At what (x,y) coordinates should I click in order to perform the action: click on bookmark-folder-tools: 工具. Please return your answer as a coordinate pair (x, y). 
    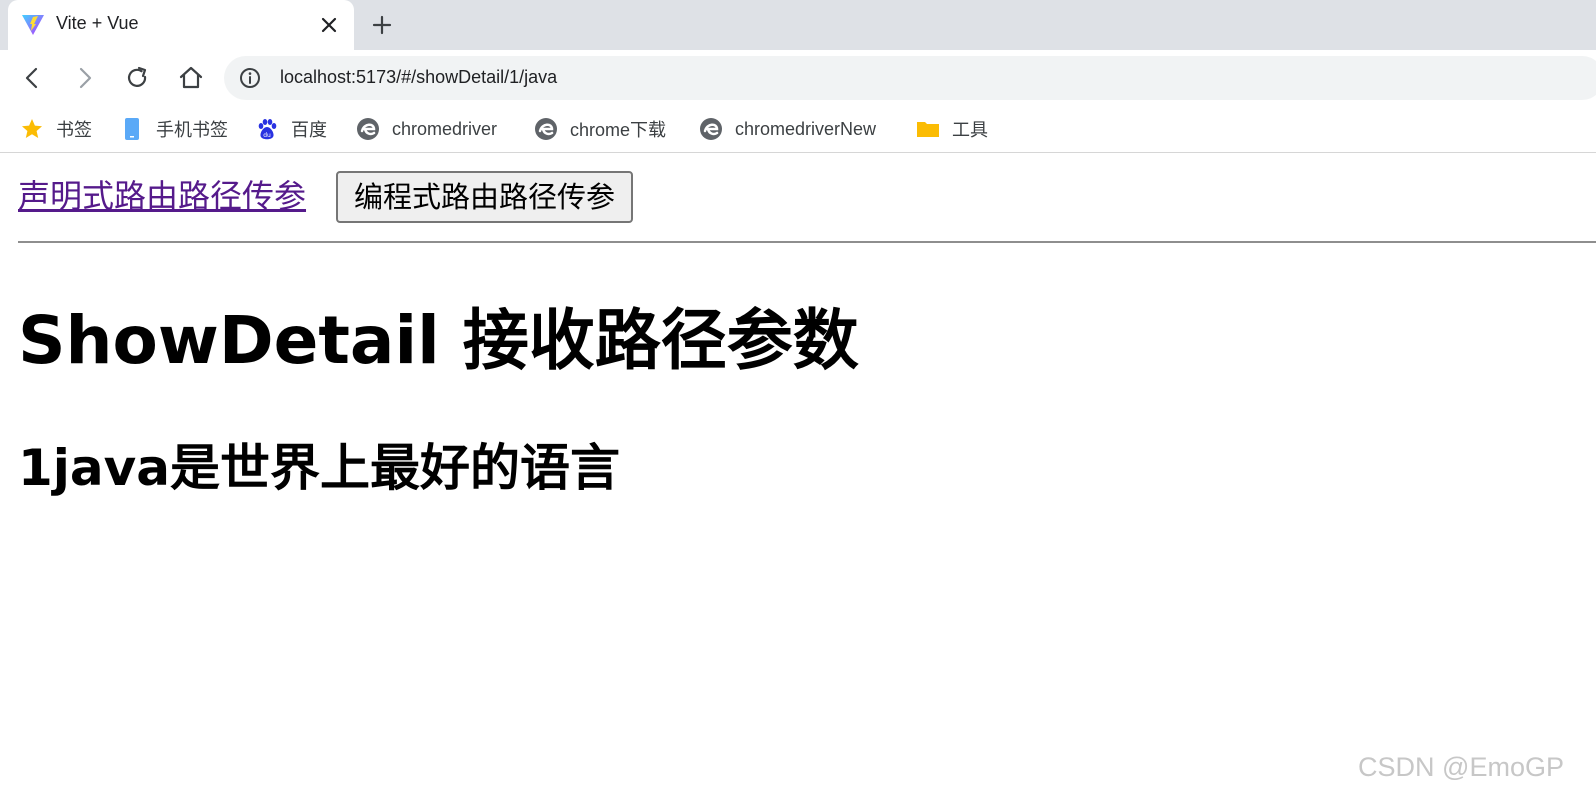
    Looking at the image, I should click on (952, 129).